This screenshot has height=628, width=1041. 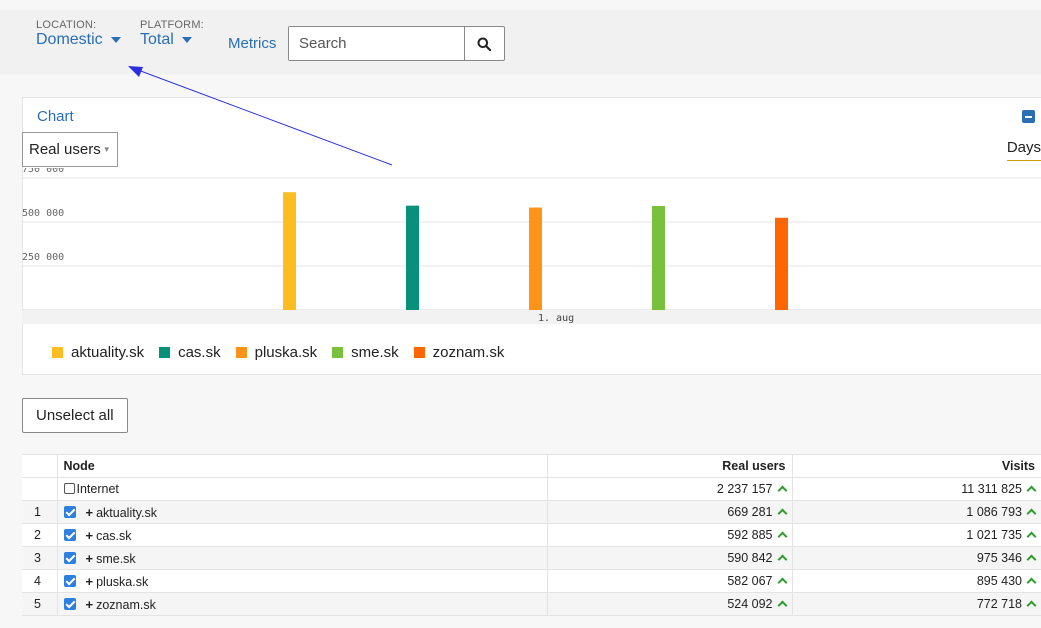 I want to click on search-button, so click(x=484, y=43).